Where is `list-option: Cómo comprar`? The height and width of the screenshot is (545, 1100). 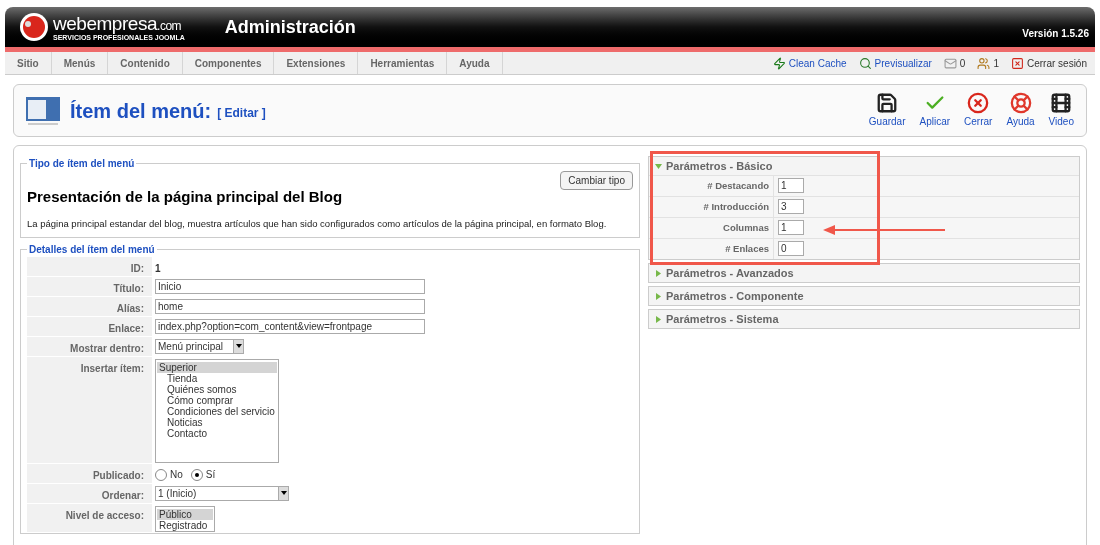
list-option: Cómo comprar is located at coordinates (217, 400).